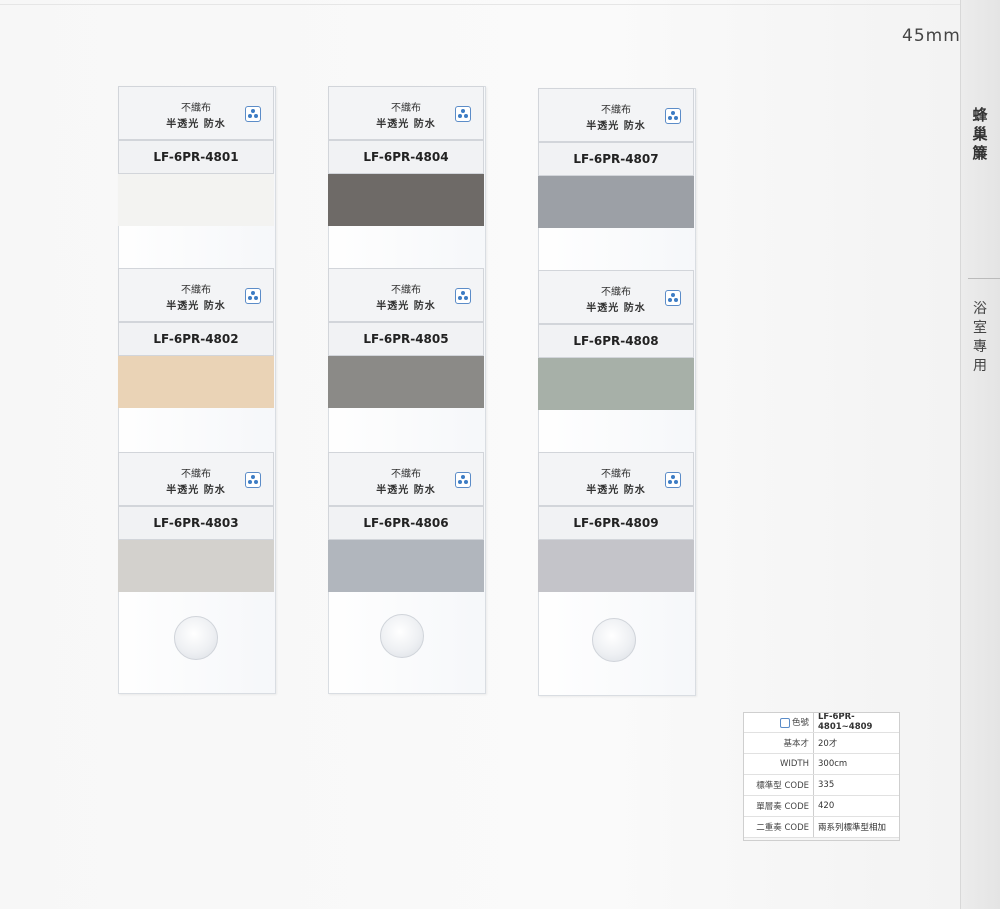 This screenshot has height=909, width=1000. Describe the element at coordinates (856, 827) in the screenshot. I see `spec-value: 兩系列標準型相加` at that location.